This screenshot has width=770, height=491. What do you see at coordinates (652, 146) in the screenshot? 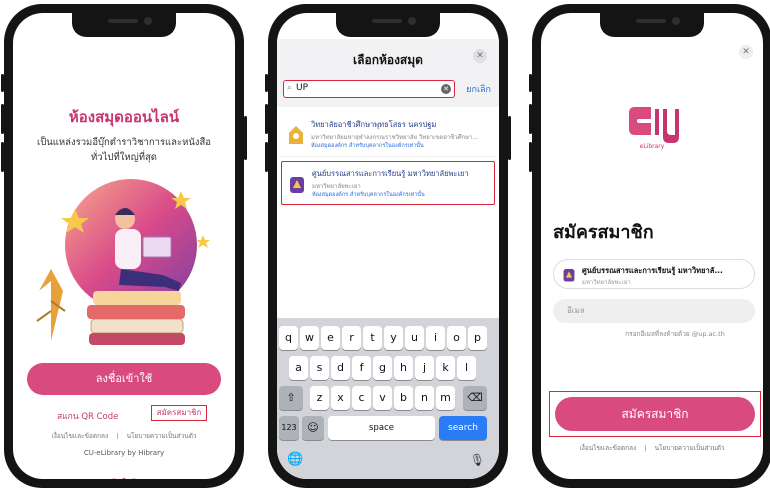
I see `logo-wordmark: eLibrary` at bounding box center [652, 146].